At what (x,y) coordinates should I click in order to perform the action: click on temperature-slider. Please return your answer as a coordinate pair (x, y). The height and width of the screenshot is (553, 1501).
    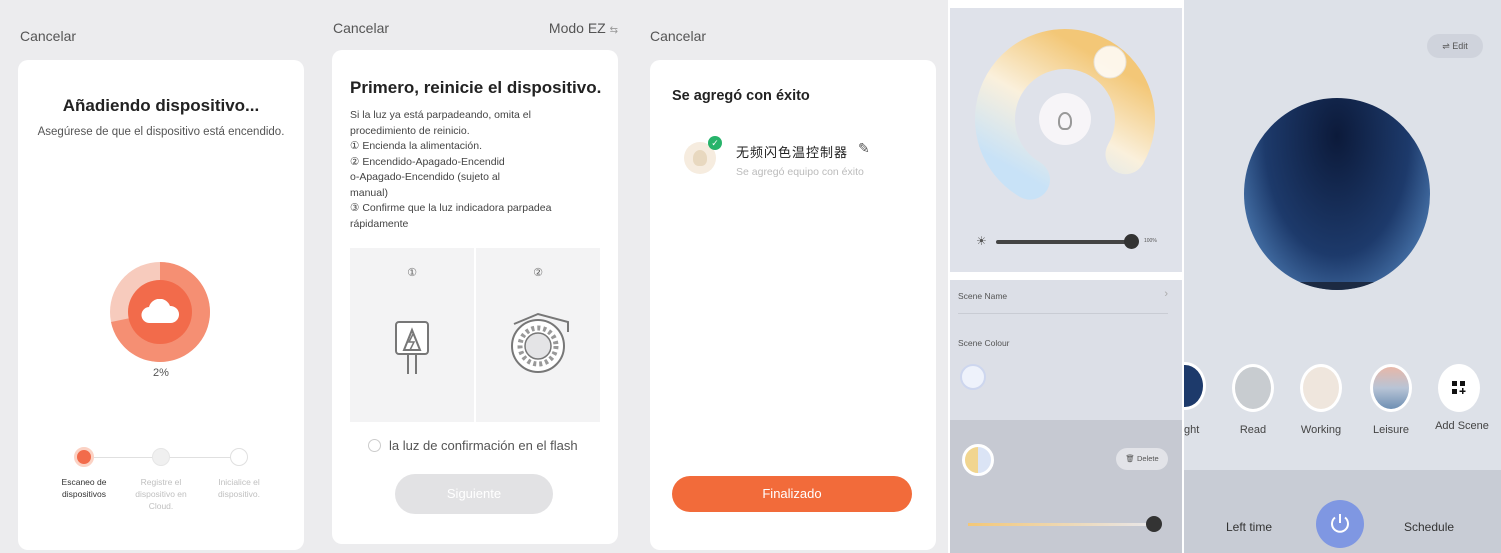
    Looking at the image, I should click on (1063, 524).